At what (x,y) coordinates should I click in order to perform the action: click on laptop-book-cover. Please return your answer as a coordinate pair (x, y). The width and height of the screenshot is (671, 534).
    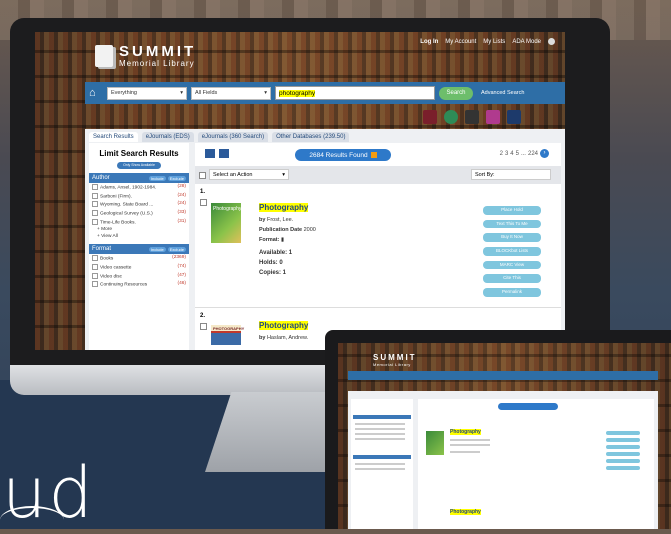
    Looking at the image, I should click on (435, 443).